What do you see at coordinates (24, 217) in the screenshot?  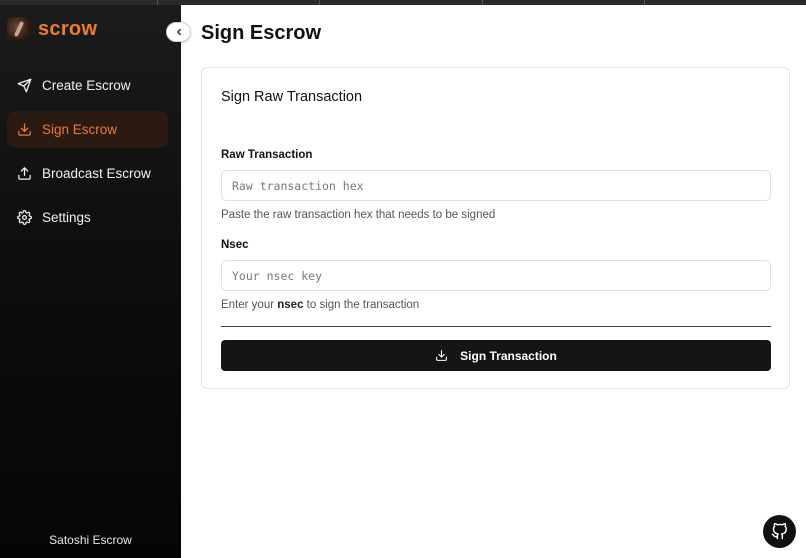 I see `gear-icon` at bounding box center [24, 217].